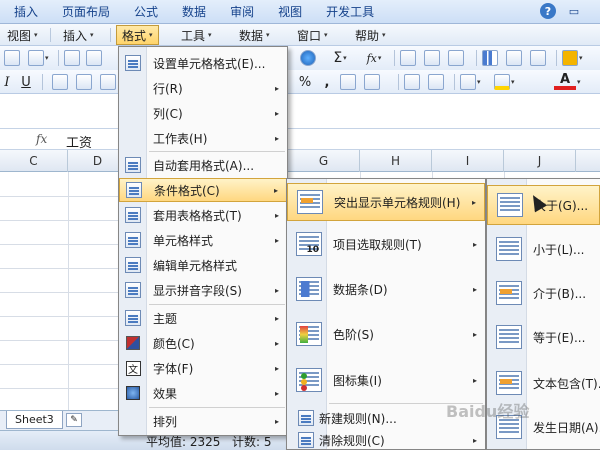 This screenshot has height=450, width=600. I want to click on menu-item-edit-cell-style: 编辑单元格样式, so click(203, 265).